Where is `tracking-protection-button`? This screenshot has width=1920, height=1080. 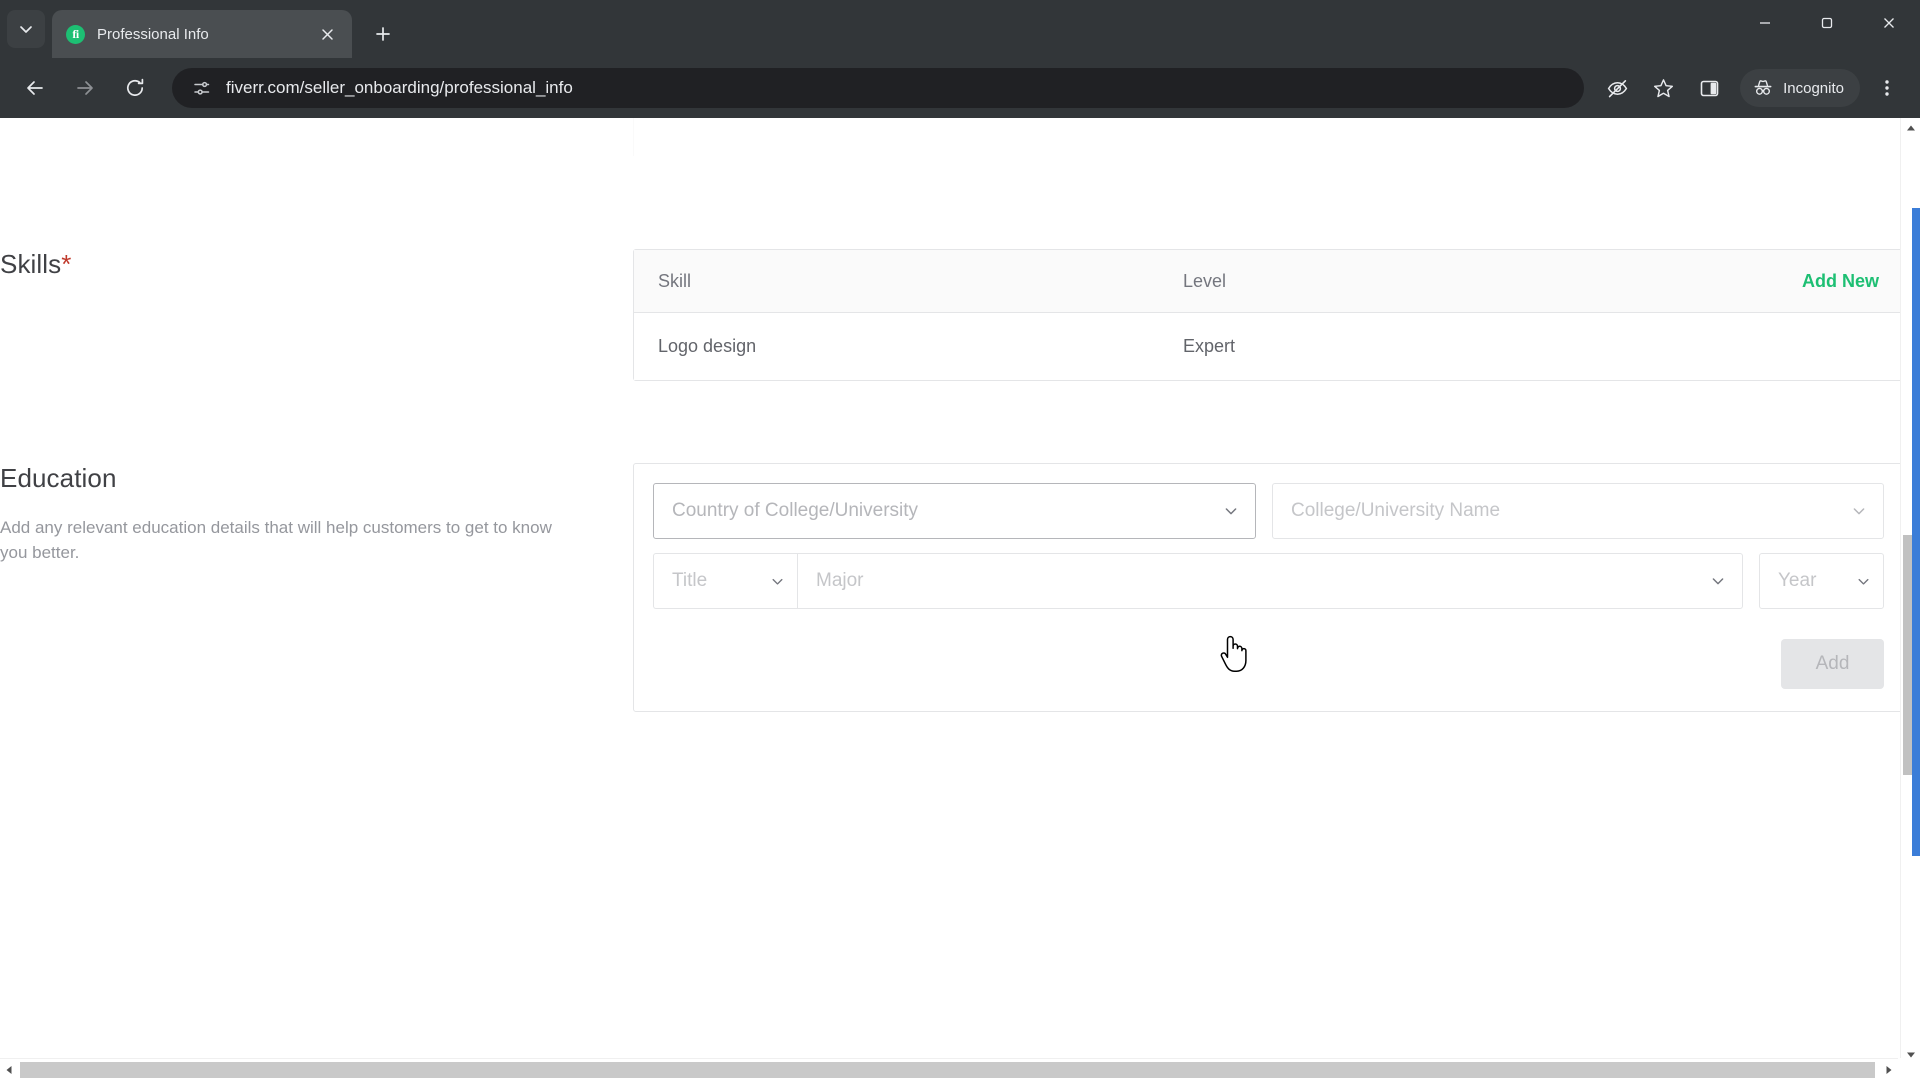
tracking-protection-button is located at coordinates (1617, 88).